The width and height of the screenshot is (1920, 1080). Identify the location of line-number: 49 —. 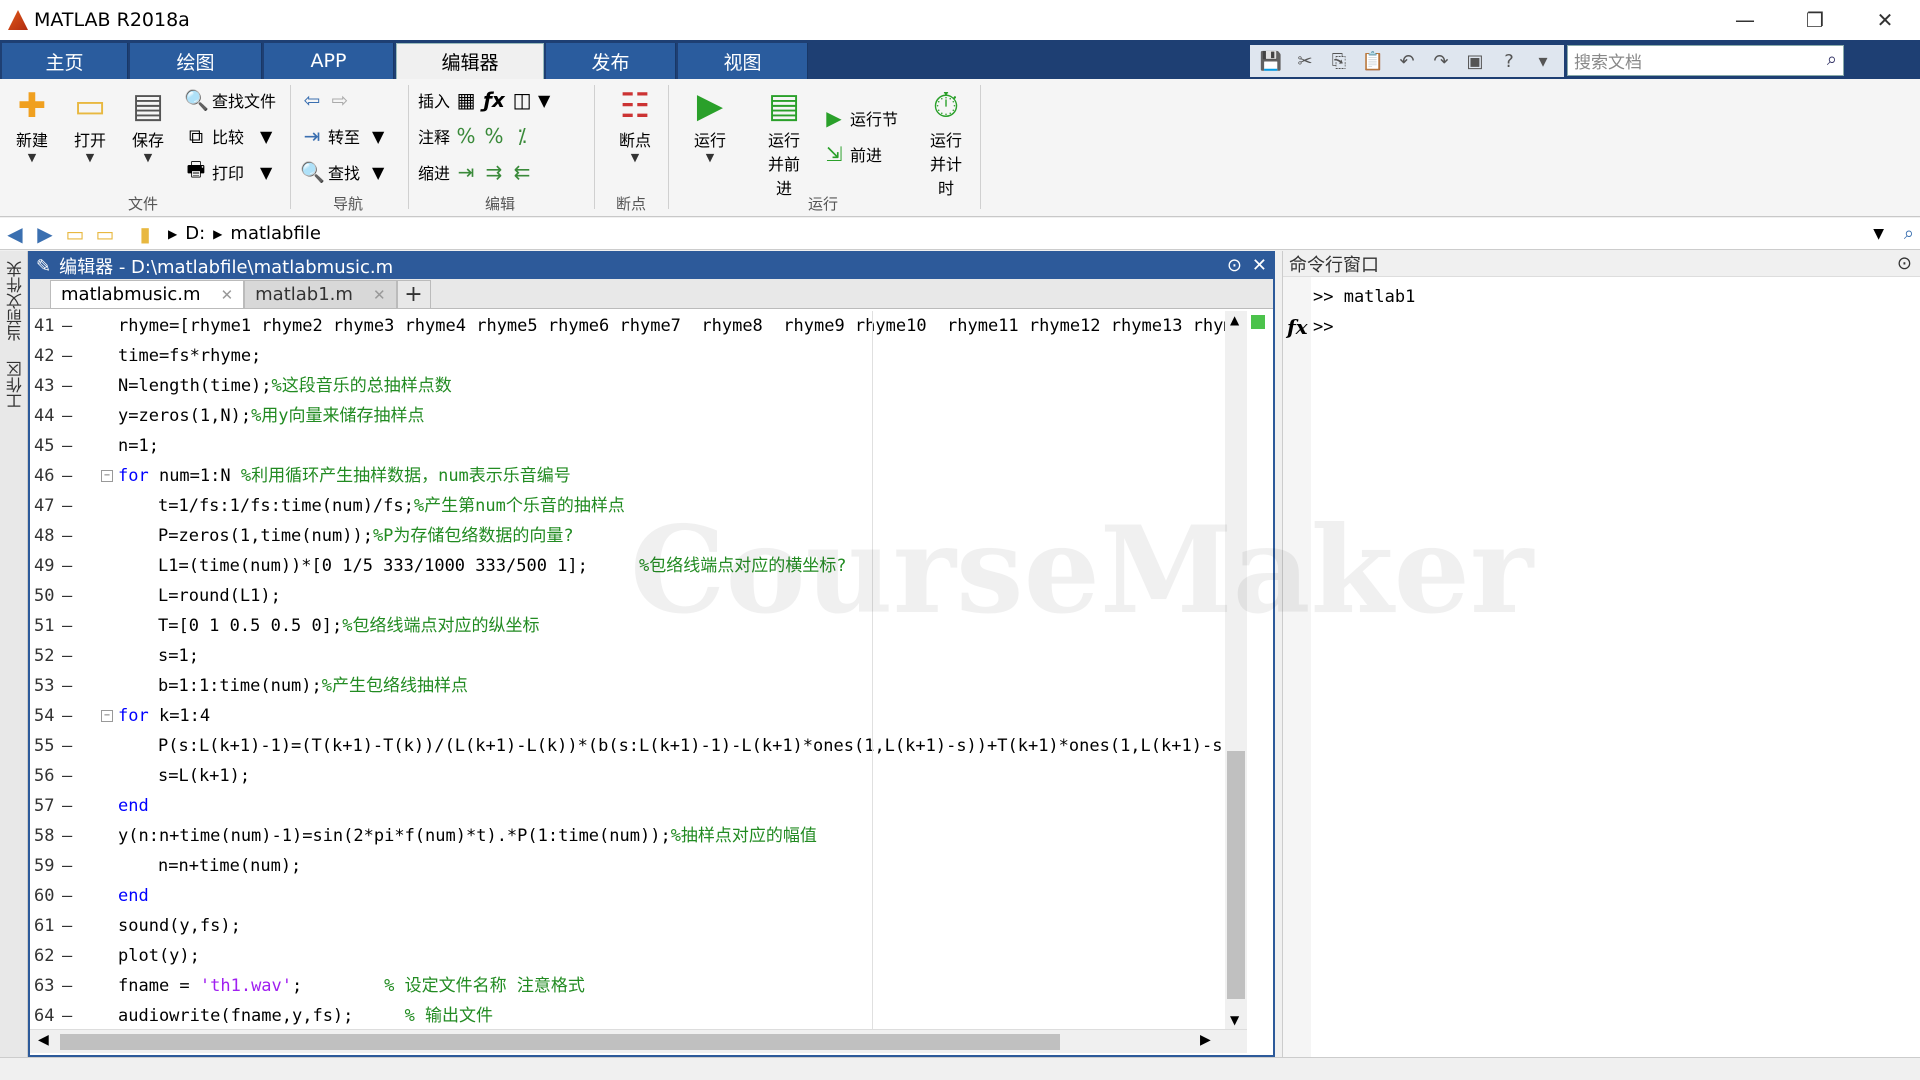
(70, 566).